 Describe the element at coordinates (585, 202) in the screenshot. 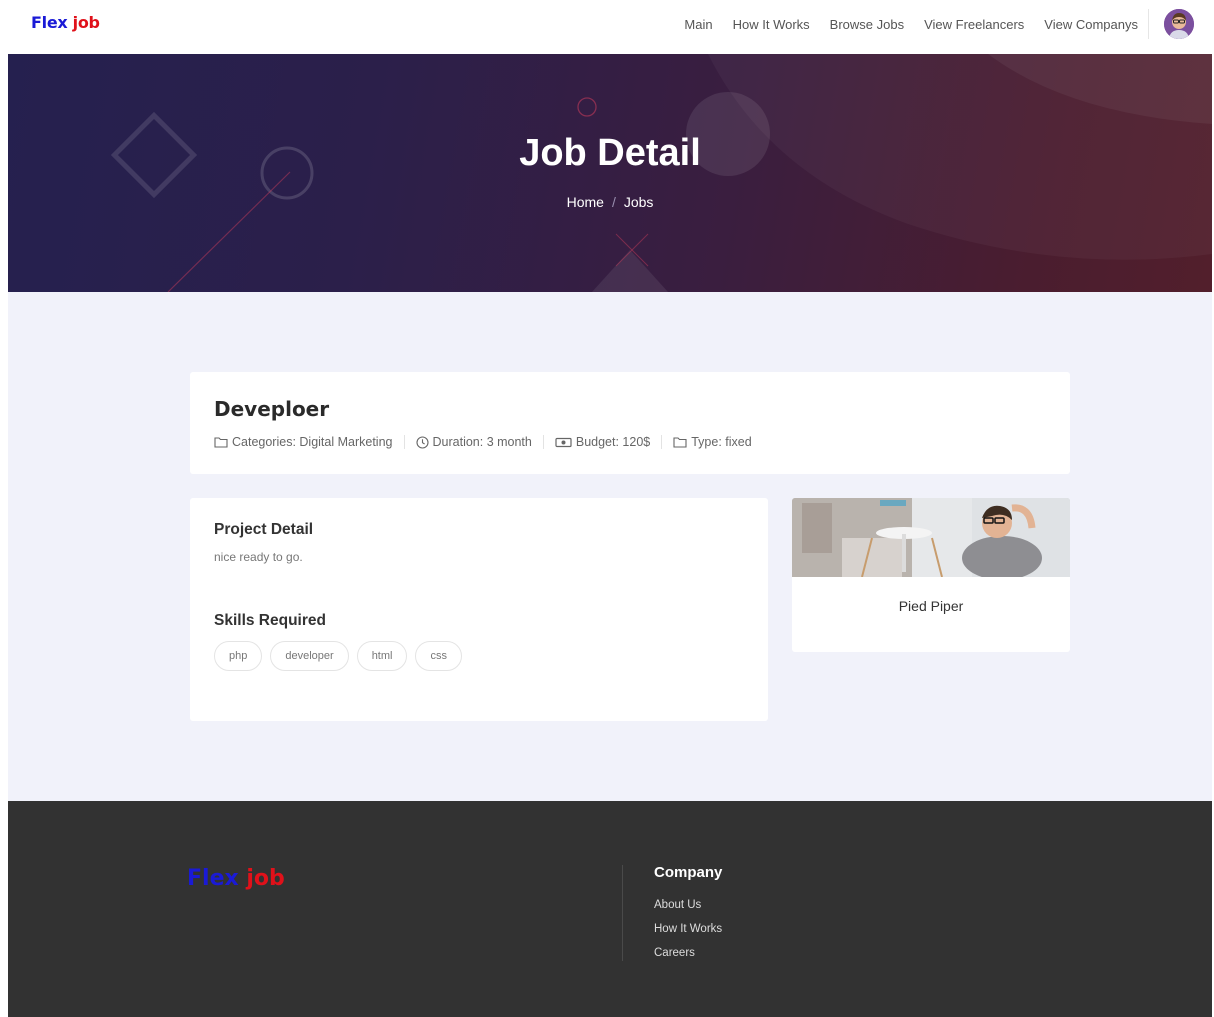

I see `breadcrumb-home: Home` at that location.